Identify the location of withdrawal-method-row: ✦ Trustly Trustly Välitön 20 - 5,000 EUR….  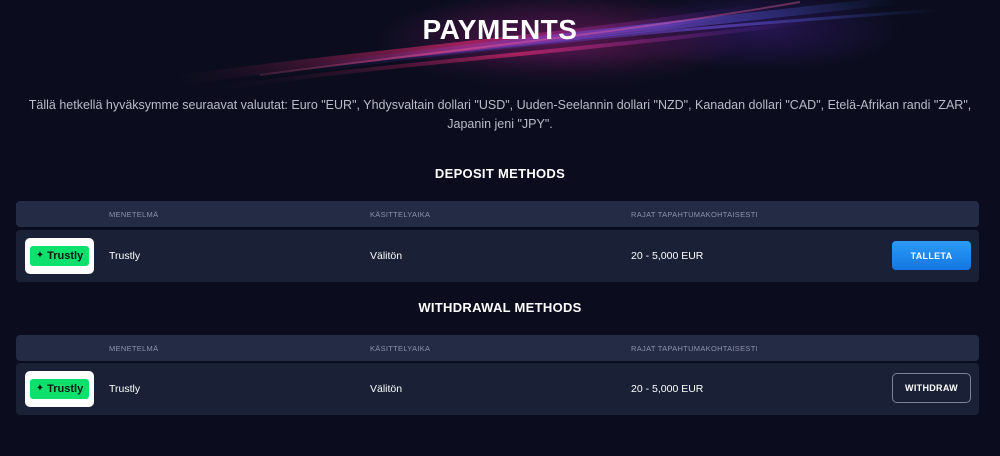
(497, 389).